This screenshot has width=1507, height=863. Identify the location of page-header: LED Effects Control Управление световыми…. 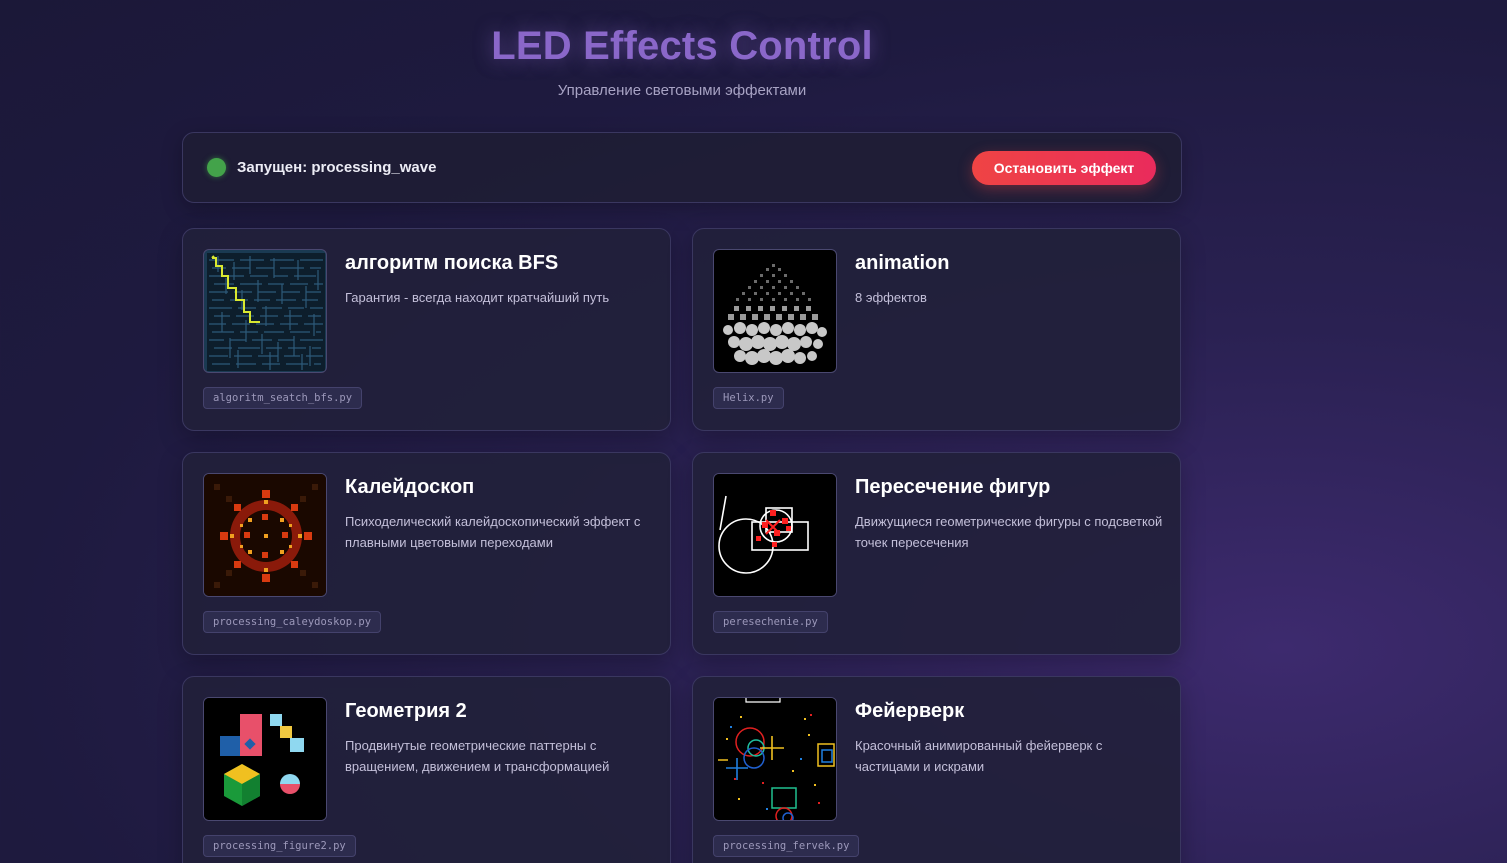
(682, 60).